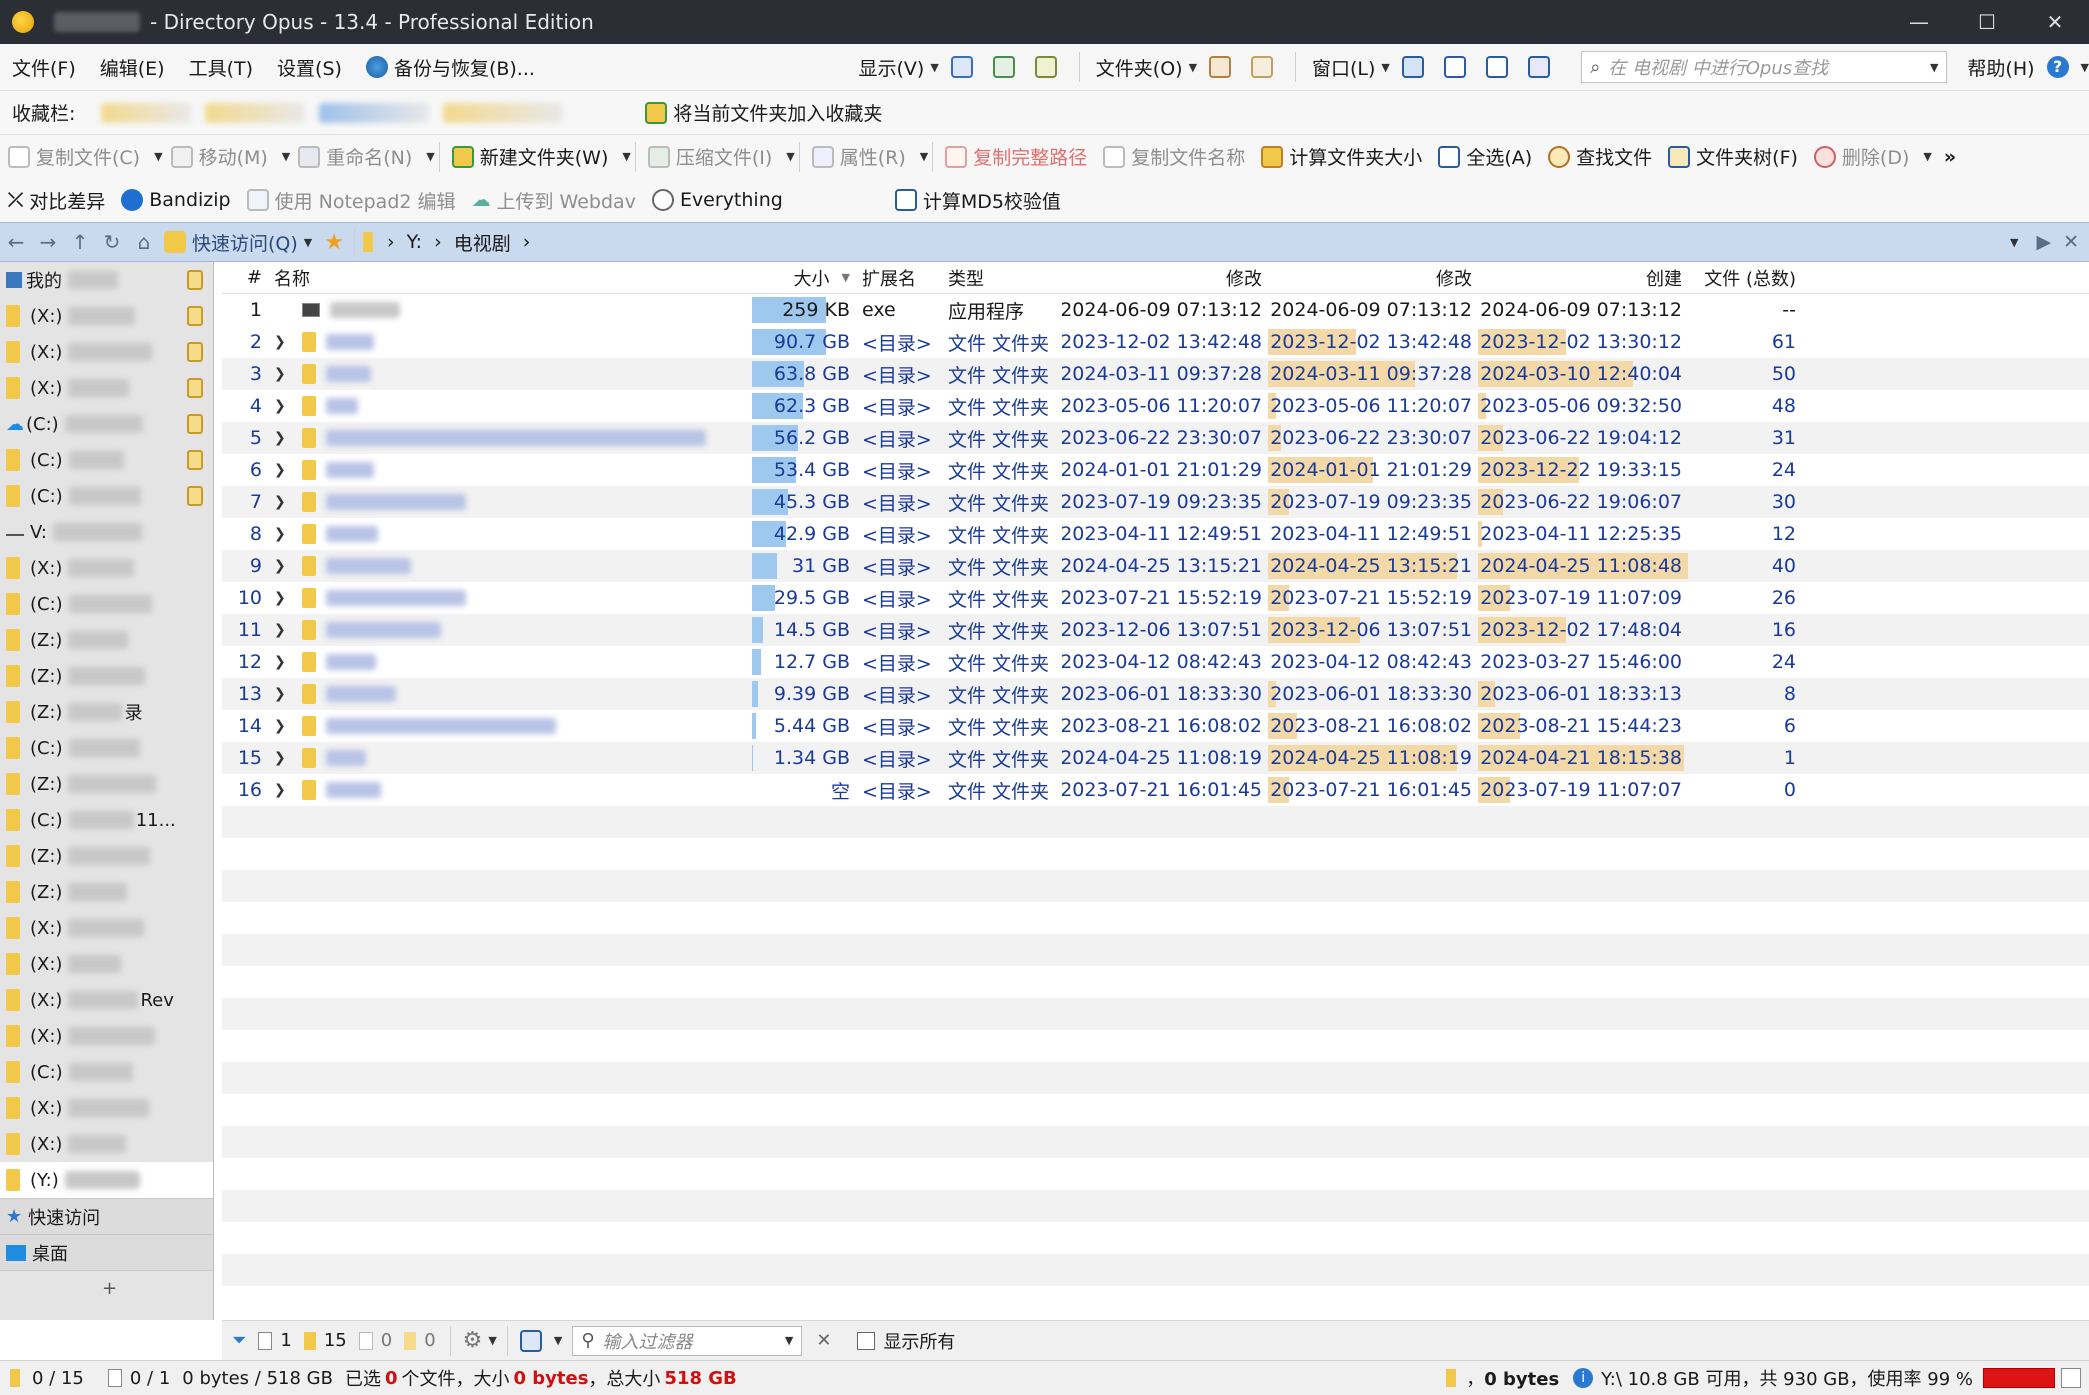 The width and height of the screenshot is (2089, 1395). Describe the element at coordinates (80, 242) in the screenshot. I see `up-arrow-icon: ↑` at that location.